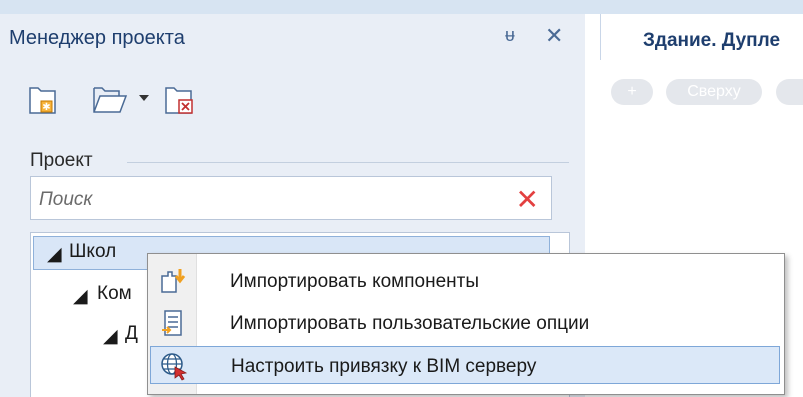  What do you see at coordinates (355, 281) in the screenshot?
I see `menu-label: Импортировать компоненты` at bounding box center [355, 281].